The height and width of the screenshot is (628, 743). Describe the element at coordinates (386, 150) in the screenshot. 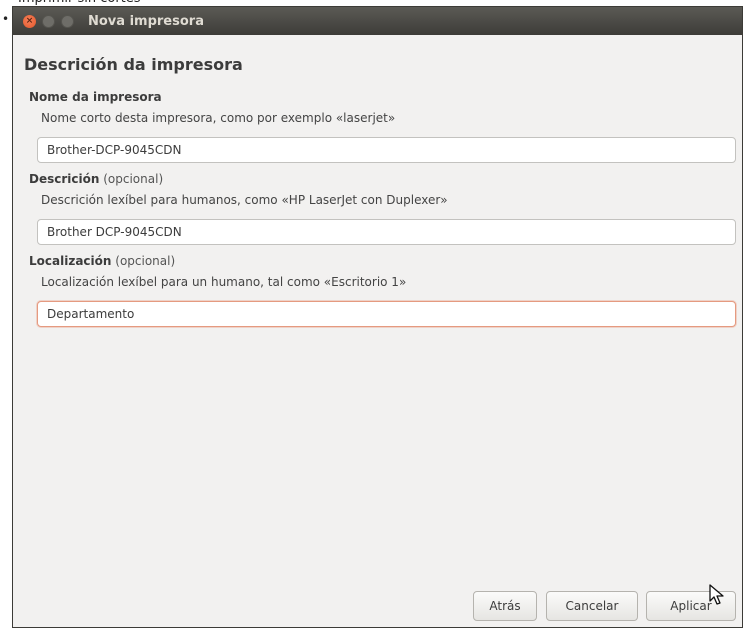

I see `printer-name-field` at that location.